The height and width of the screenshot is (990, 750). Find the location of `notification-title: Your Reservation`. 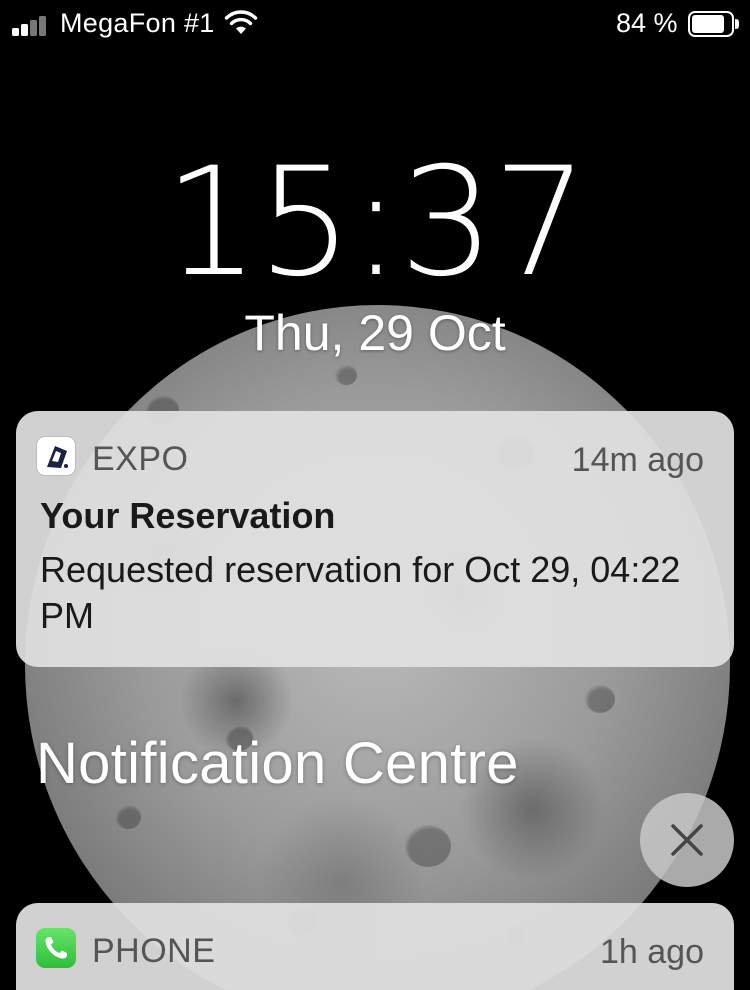

notification-title: Your Reservation is located at coordinates (188, 515).